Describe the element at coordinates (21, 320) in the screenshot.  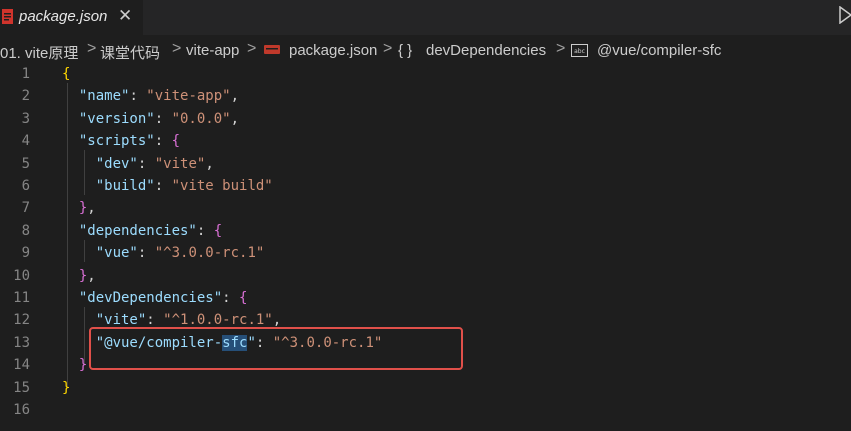
I see `line-number: 12` at that location.